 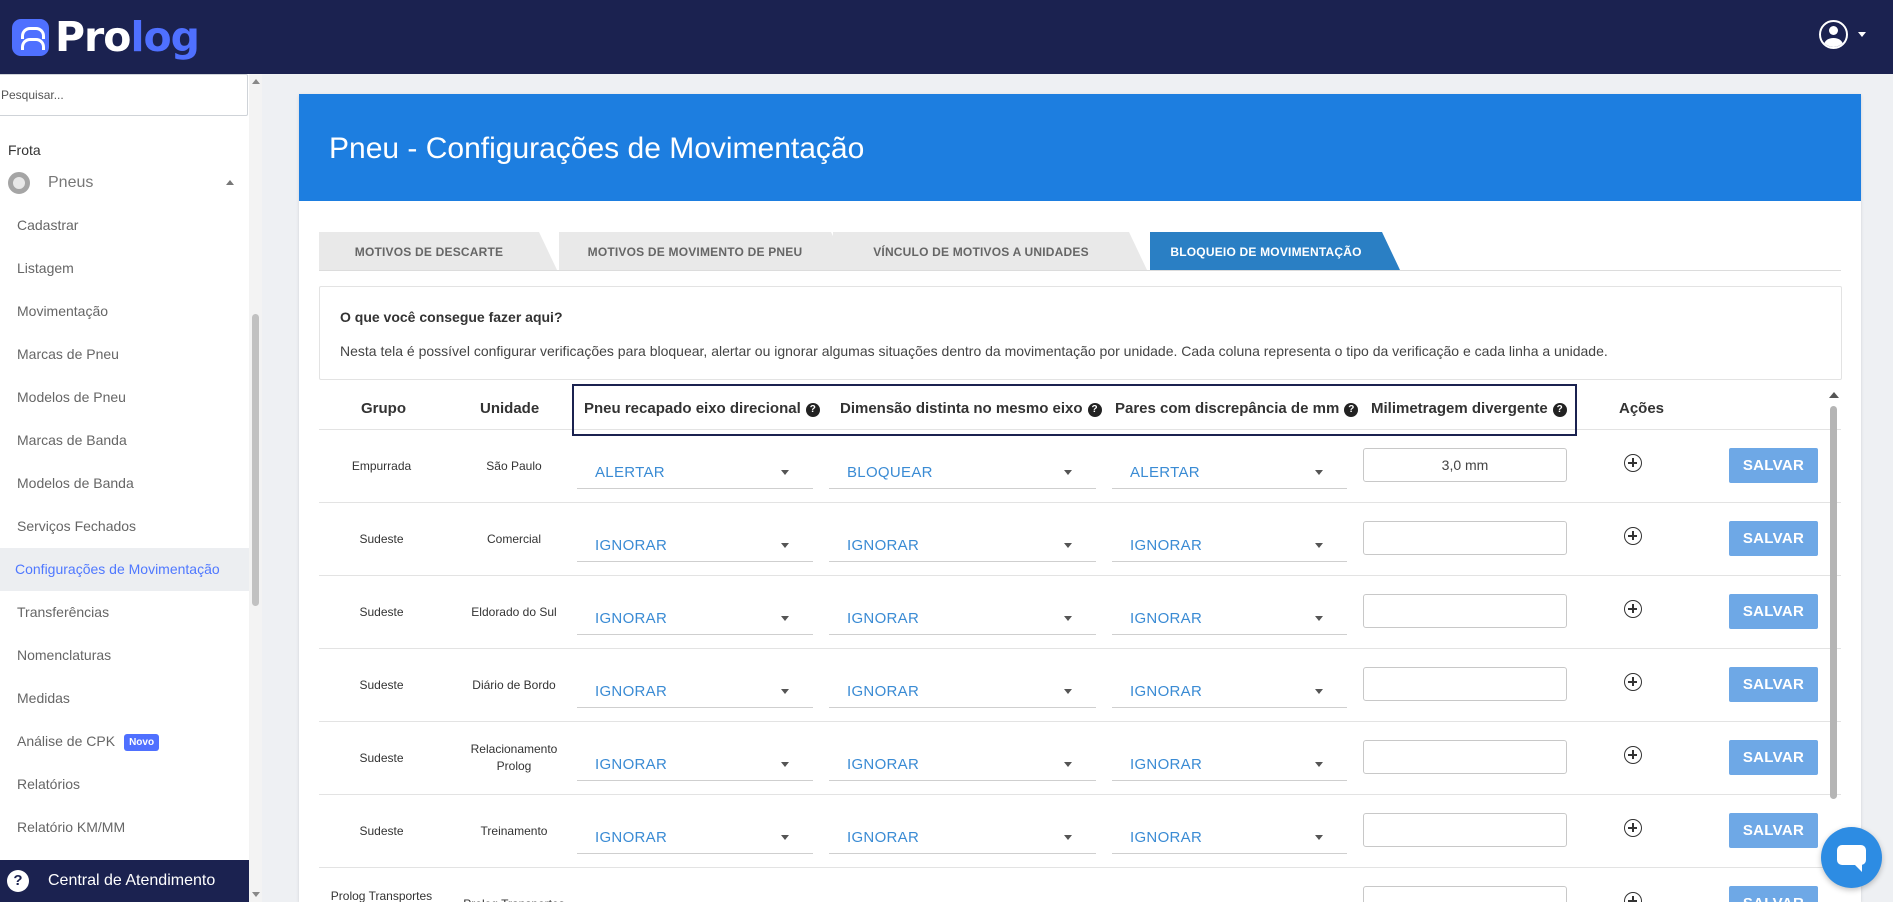 What do you see at coordinates (1833, 34) in the screenshot?
I see `user-avatar-icon` at bounding box center [1833, 34].